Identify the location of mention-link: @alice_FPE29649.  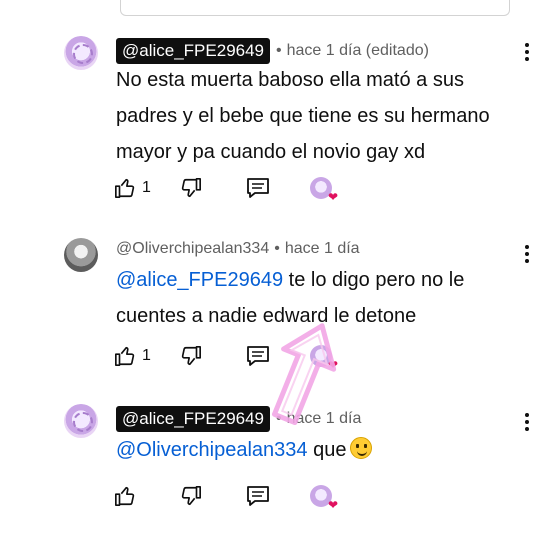
(199, 280).